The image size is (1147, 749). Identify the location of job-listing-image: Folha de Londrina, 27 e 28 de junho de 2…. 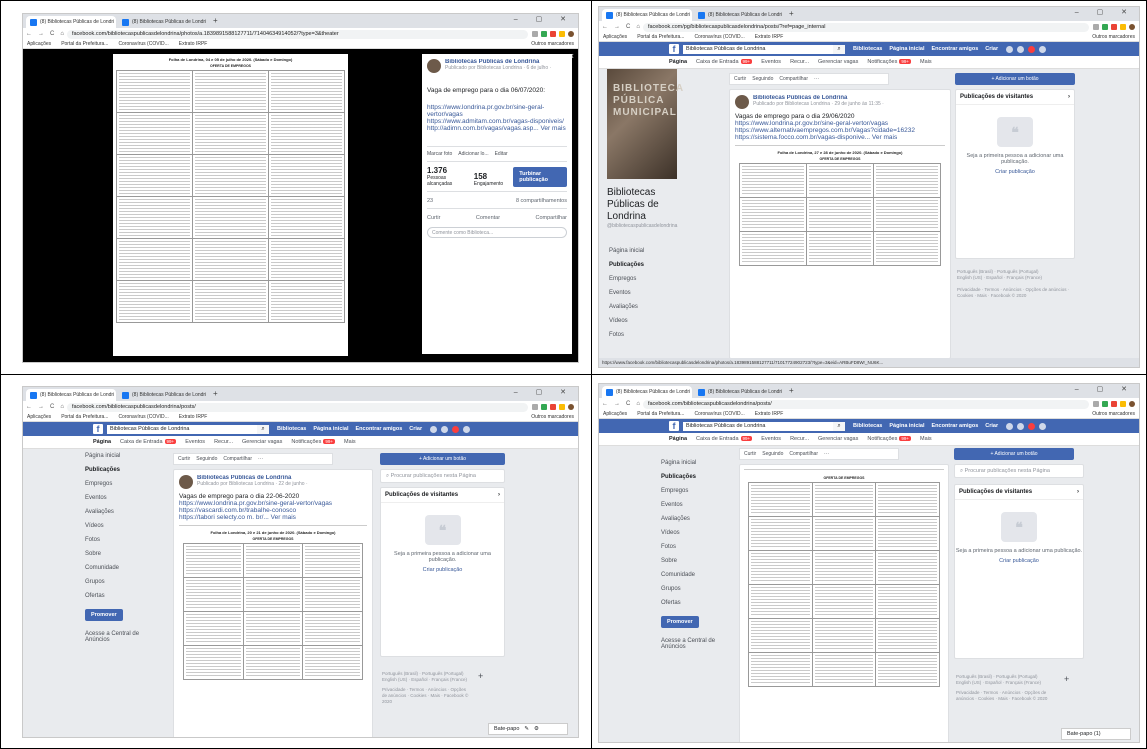
(840, 207).